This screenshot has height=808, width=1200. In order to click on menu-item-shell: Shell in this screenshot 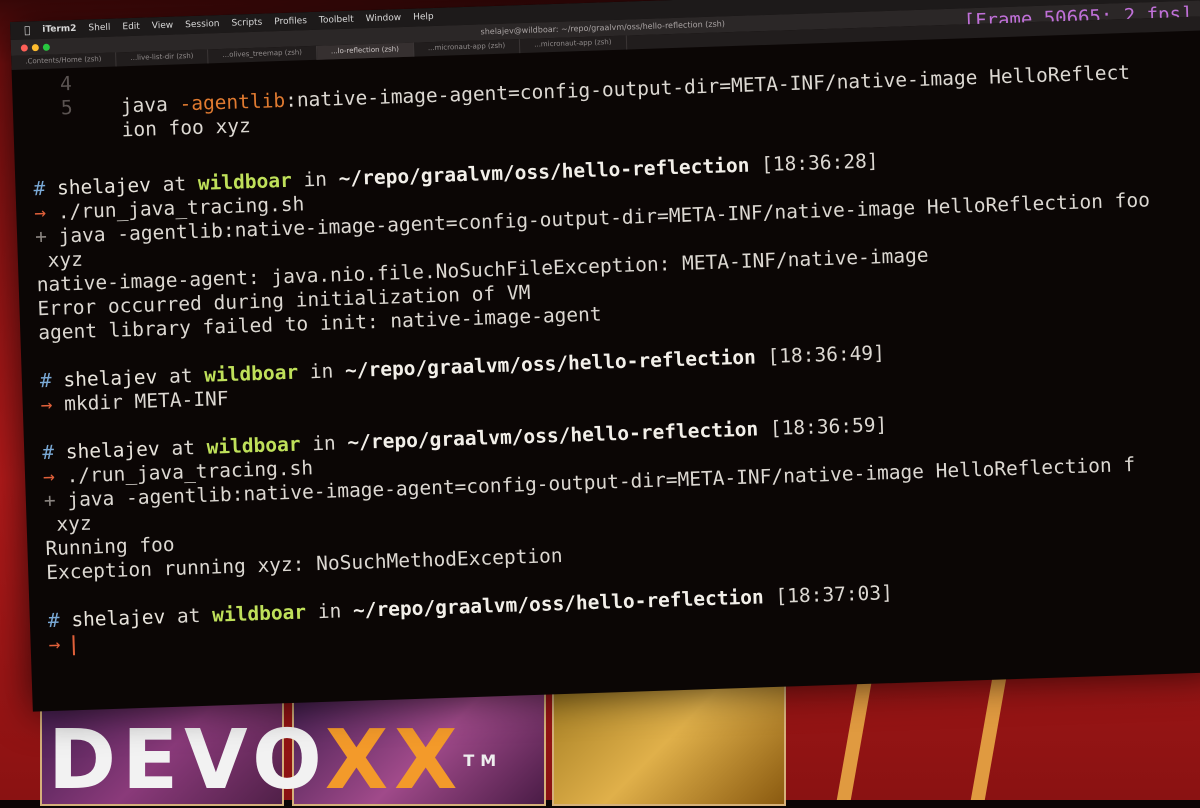, I will do `click(99, 28)`.